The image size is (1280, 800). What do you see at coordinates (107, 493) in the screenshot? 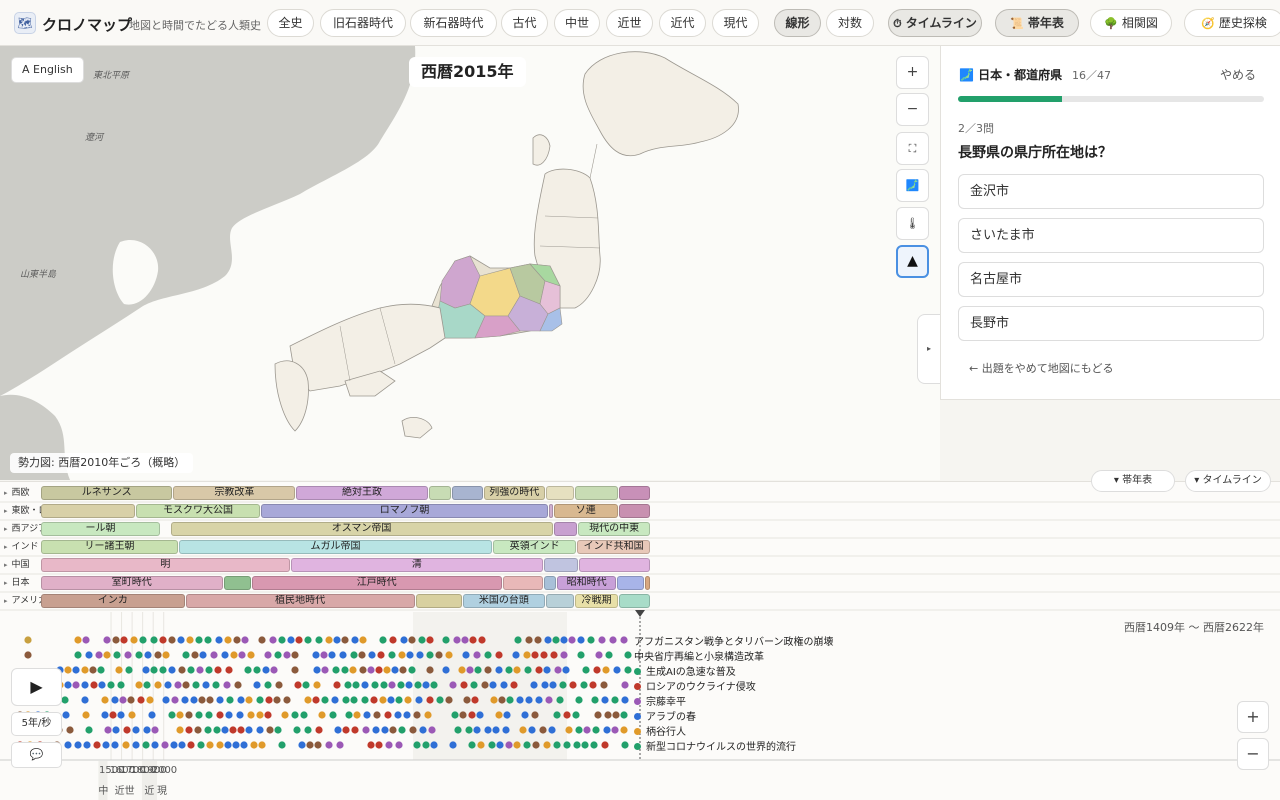
I see `period-bar: ルネサンス` at bounding box center [107, 493].